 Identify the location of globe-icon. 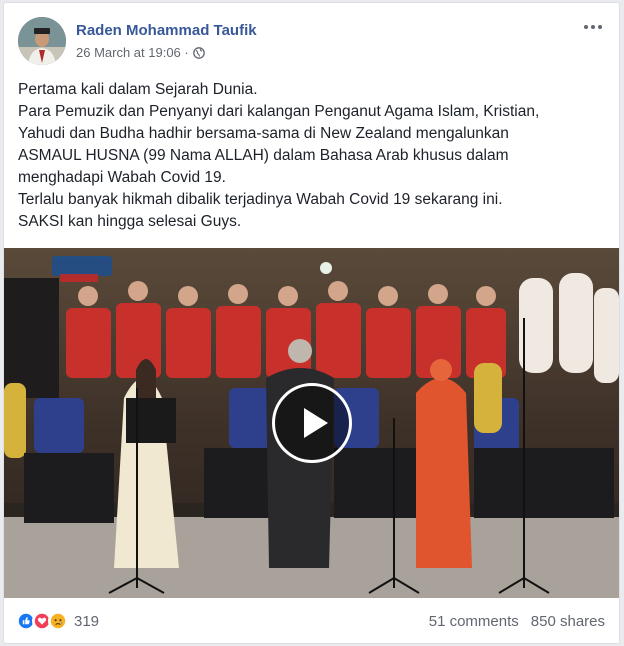
(198, 52).